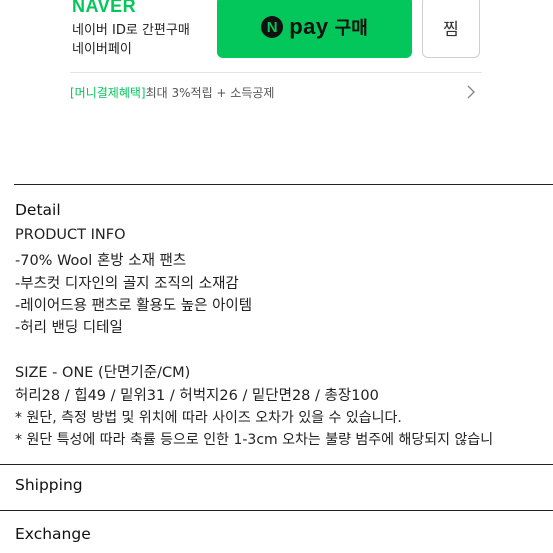 The image size is (553, 553). Describe the element at coordinates (103, 373) in the screenshot. I see `size-heading: SIZE - ONE (단면기준/CM)` at that location.